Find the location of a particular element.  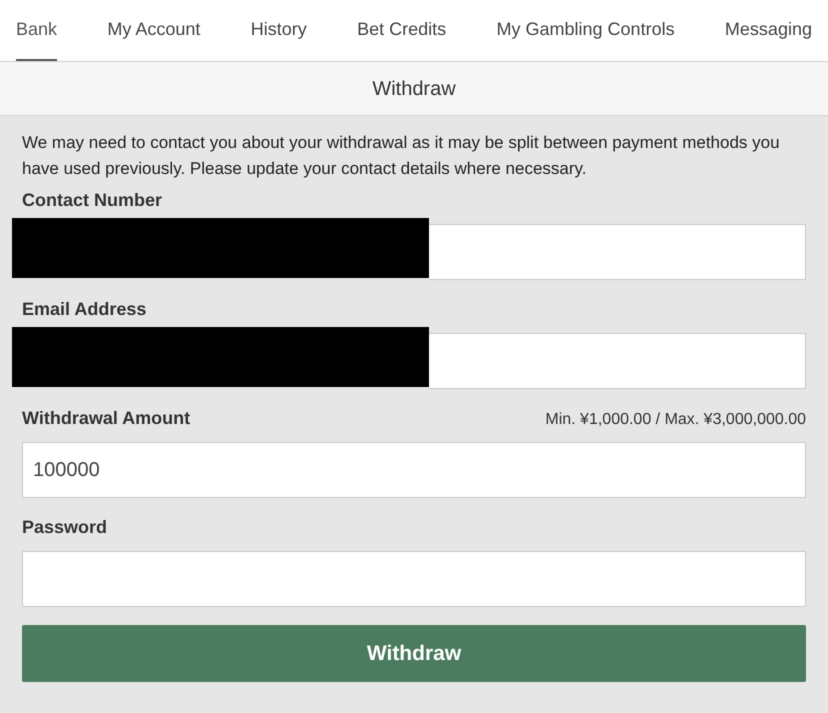

input-field: 100000 is located at coordinates (414, 470).